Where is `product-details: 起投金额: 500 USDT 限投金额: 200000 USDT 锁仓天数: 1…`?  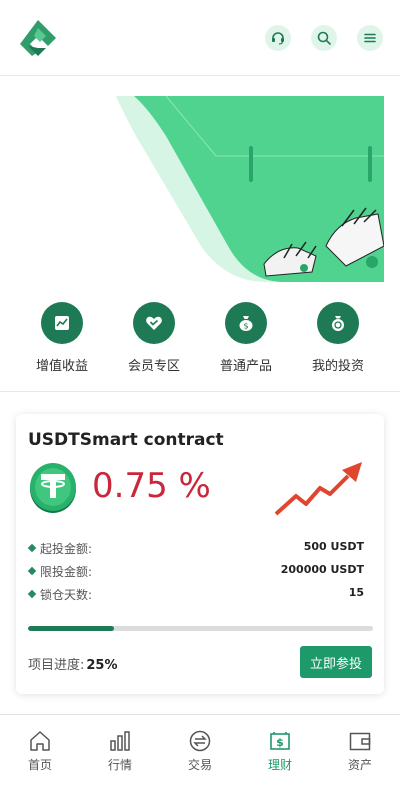
product-details: 起投金额: 500 USDT 限投金额: 200000 USDT 锁仓天数: 1… is located at coordinates (195, 574).